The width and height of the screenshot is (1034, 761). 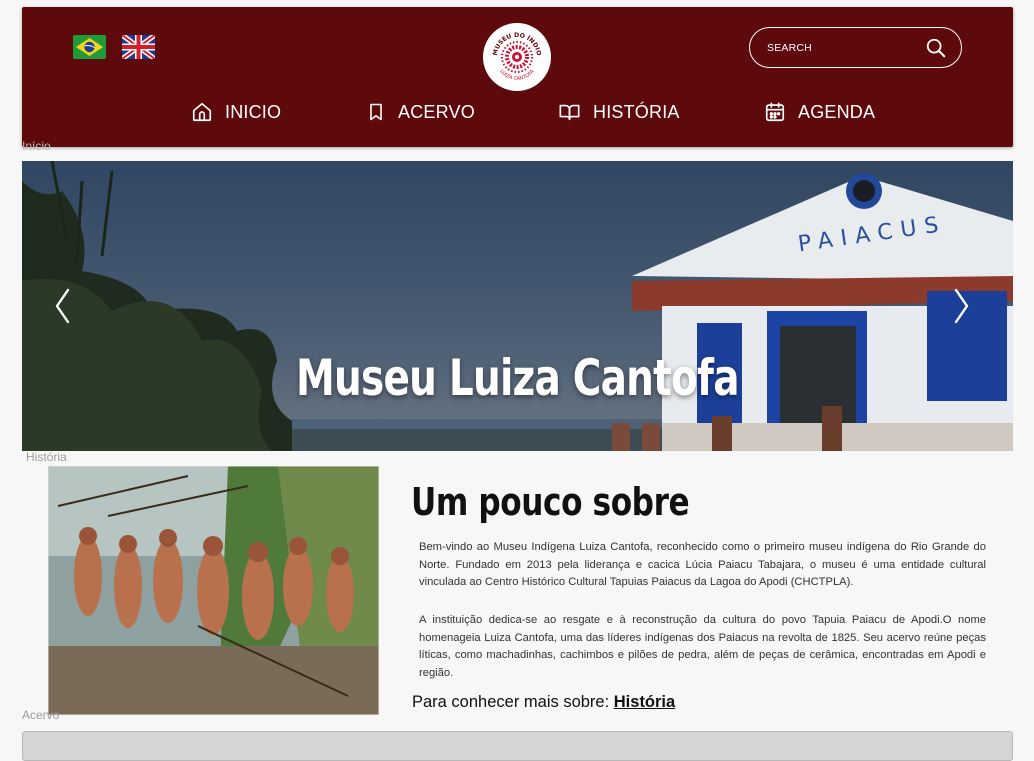 I want to click on carousel-prev-arrow-icon, so click(x=63, y=306).